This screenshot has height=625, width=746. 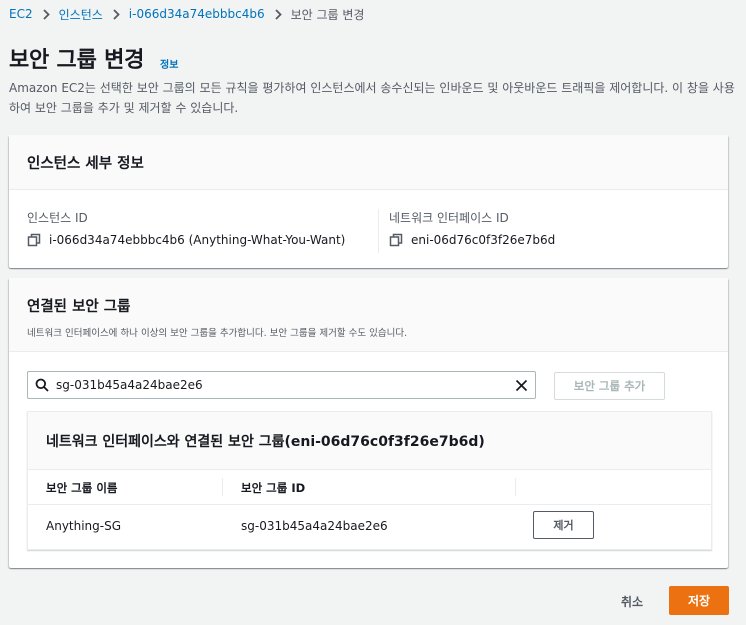 I want to click on eni-id-value: eni-06d76c0f3f26e7b6d, so click(x=483, y=240).